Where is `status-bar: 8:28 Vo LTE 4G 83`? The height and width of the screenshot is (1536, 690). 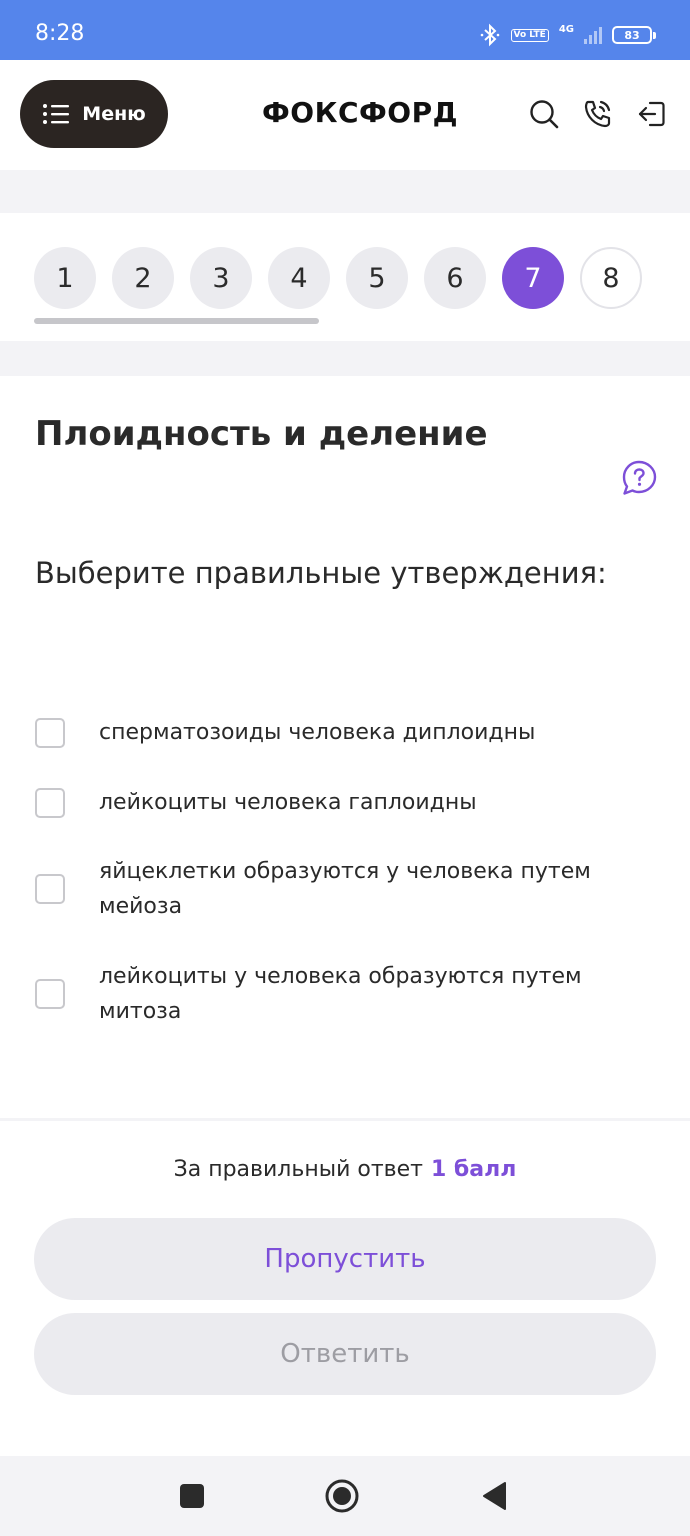 status-bar: 8:28 Vo LTE 4G 83 is located at coordinates (345, 30).